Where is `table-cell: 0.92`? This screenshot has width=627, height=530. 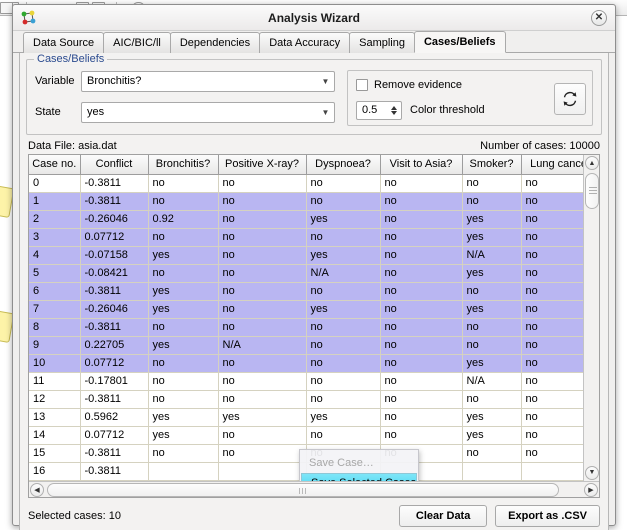
table-cell: 0.92 is located at coordinates (183, 219).